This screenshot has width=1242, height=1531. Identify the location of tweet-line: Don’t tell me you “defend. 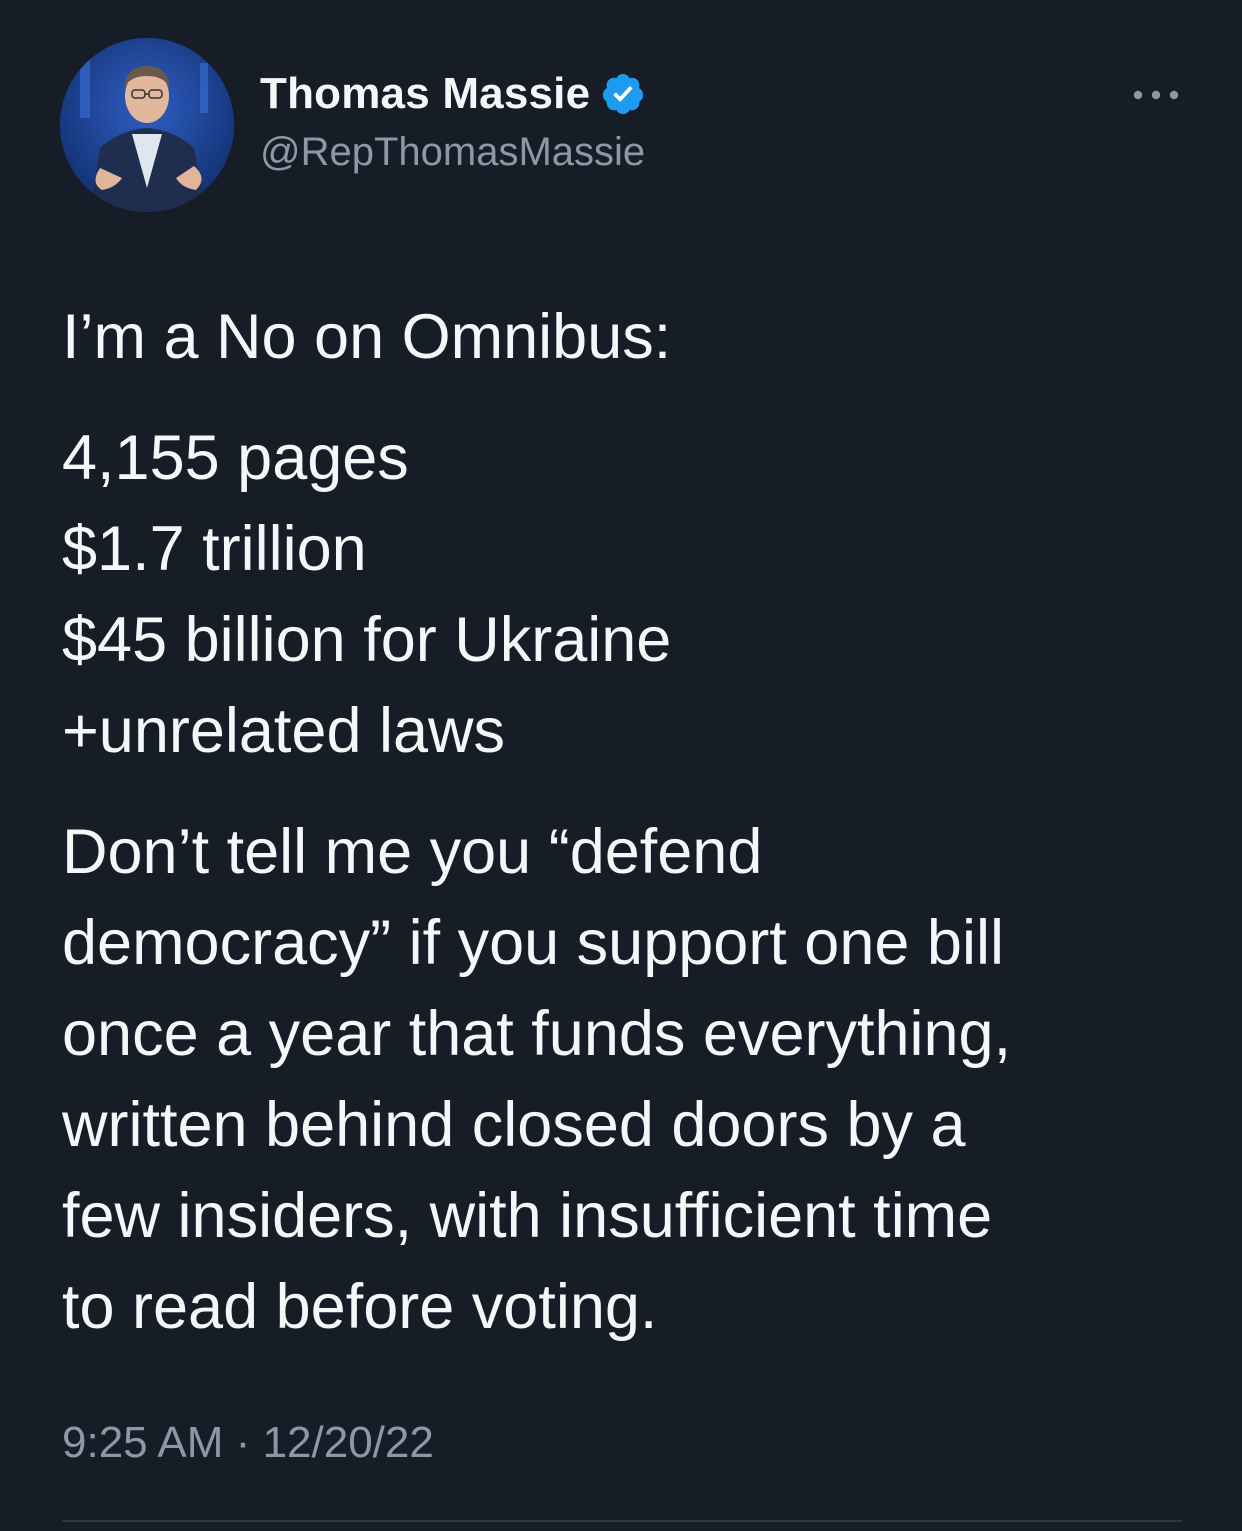
(412, 852).